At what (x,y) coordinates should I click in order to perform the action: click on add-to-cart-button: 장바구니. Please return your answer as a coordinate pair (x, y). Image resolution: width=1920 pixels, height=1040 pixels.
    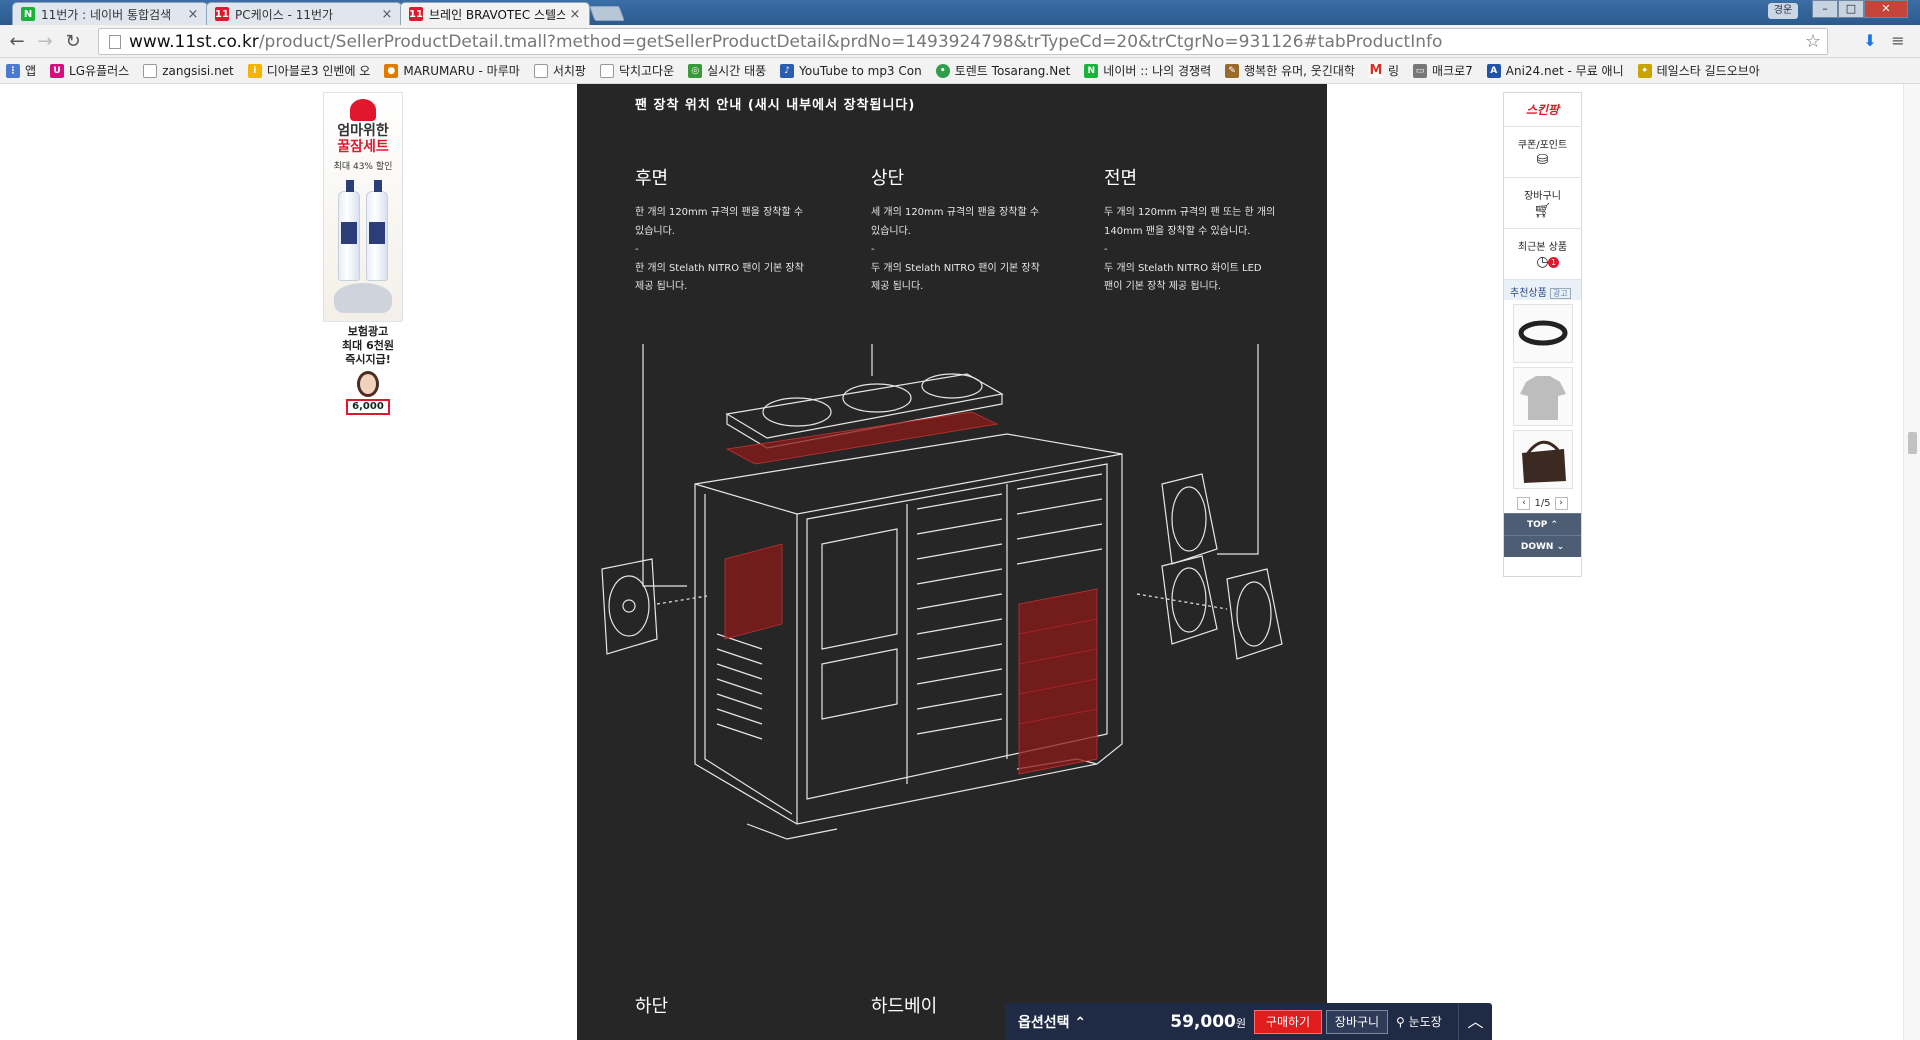
    Looking at the image, I should click on (1357, 1021).